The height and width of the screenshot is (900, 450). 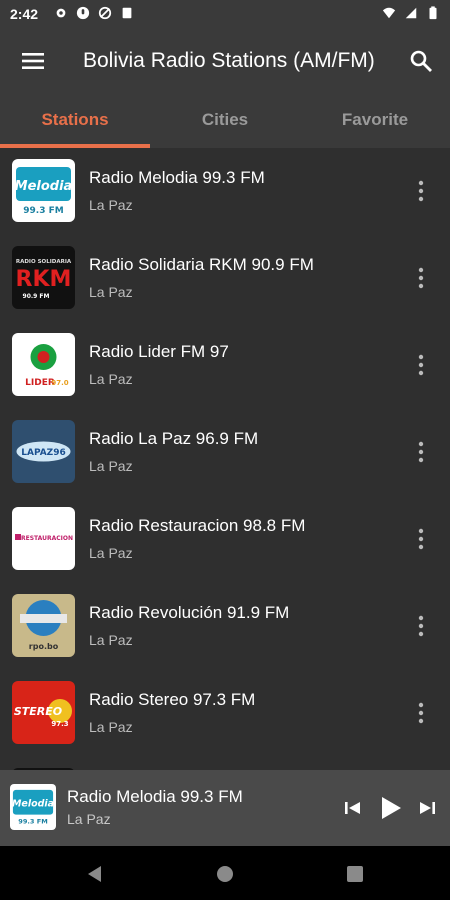 I want to click on station-name: Radio Restauracion 98.8 FM, so click(x=197, y=525).